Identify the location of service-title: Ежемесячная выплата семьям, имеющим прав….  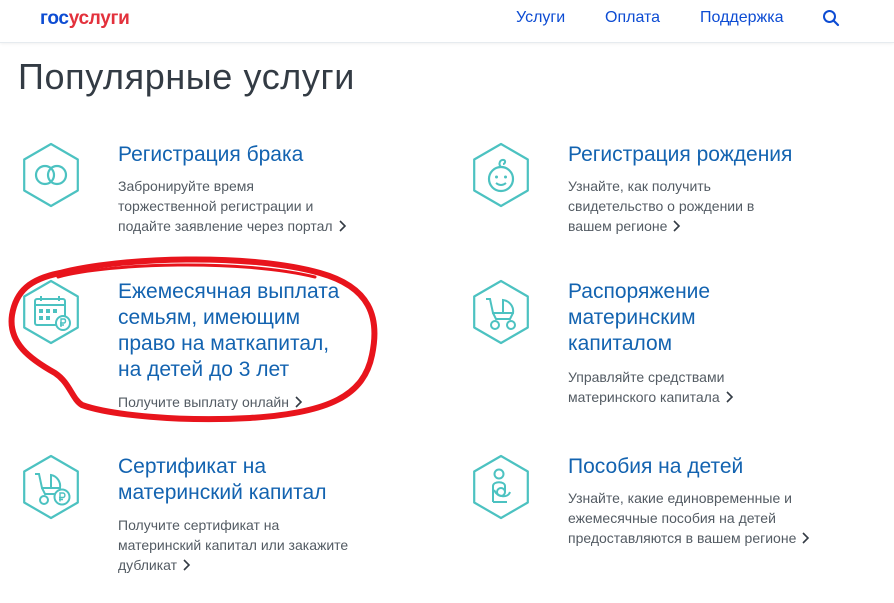
(268, 331).